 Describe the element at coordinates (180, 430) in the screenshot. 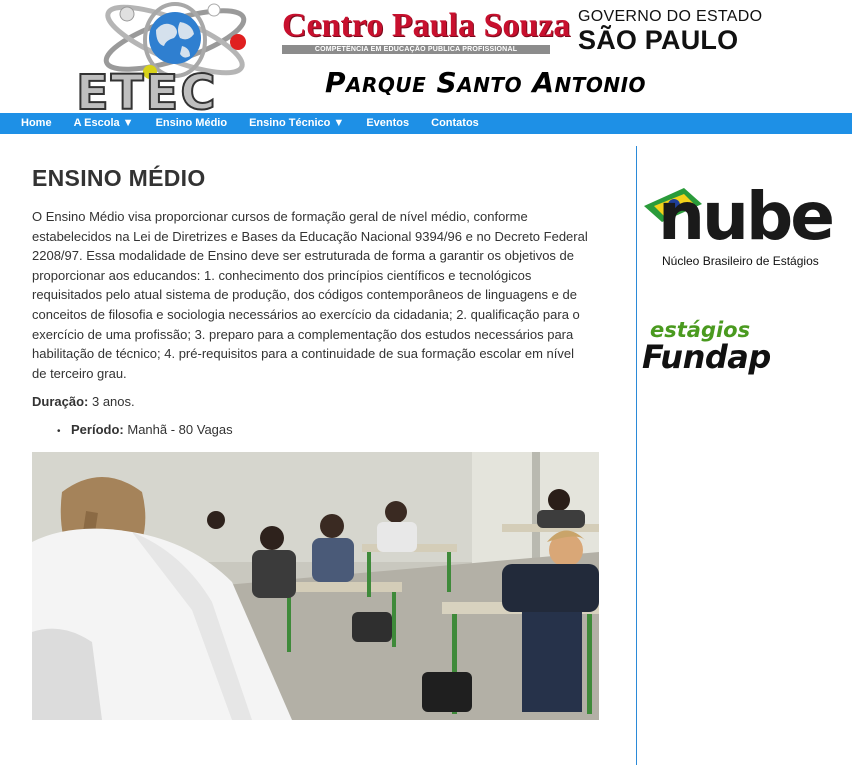

I see `periodo-value: Manhã - 80 Vagas` at that location.